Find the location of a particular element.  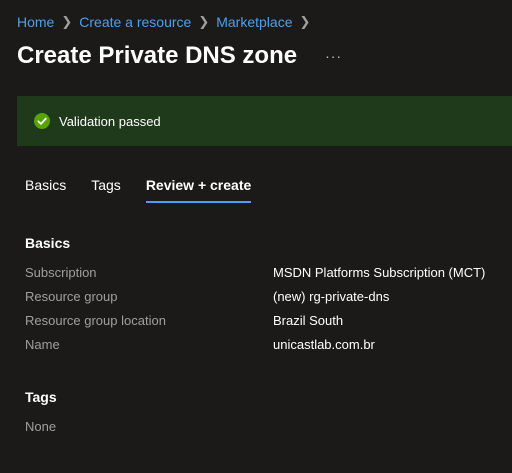

row-value: MSDN Platforms Subscription (MCT) is located at coordinates (379, 272).